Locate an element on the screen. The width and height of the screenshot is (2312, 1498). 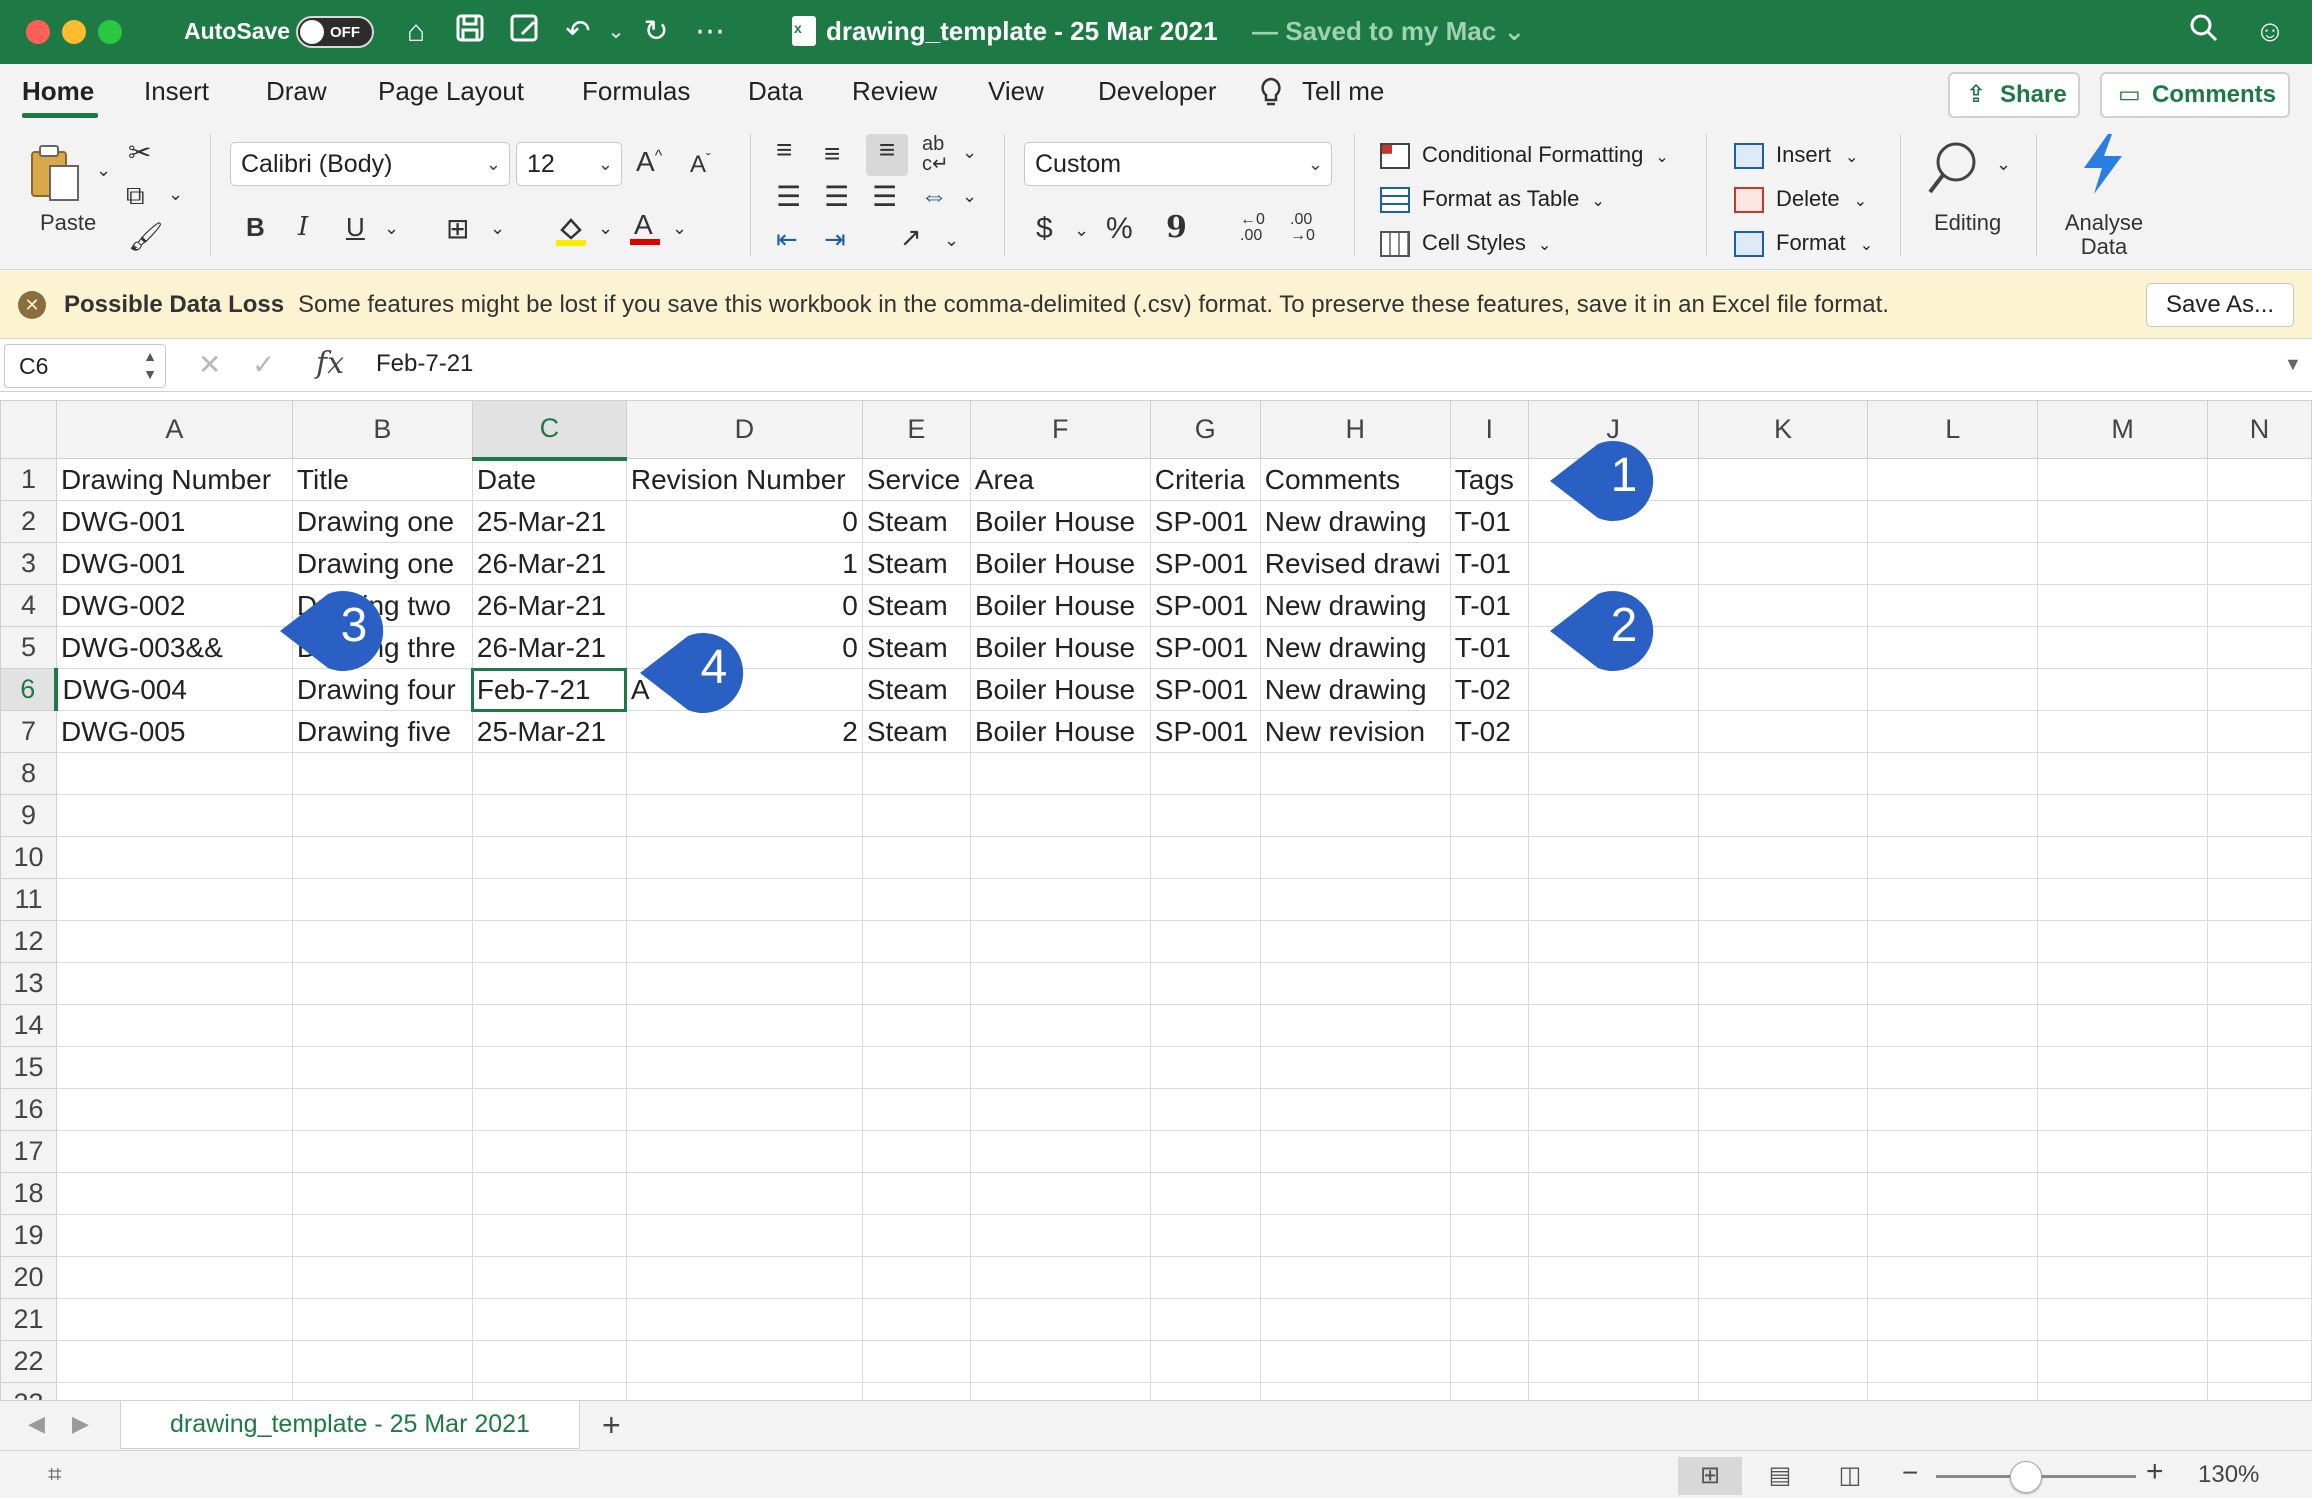
cell-d16 is located at coordinates (744, 1109).